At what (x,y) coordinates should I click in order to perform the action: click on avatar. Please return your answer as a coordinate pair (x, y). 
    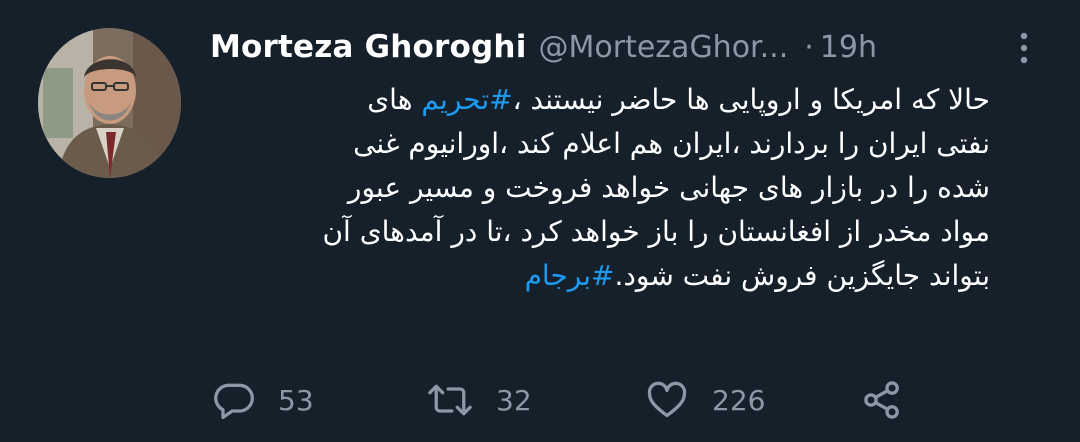
    Looking at the image, I should click on (109, 103).